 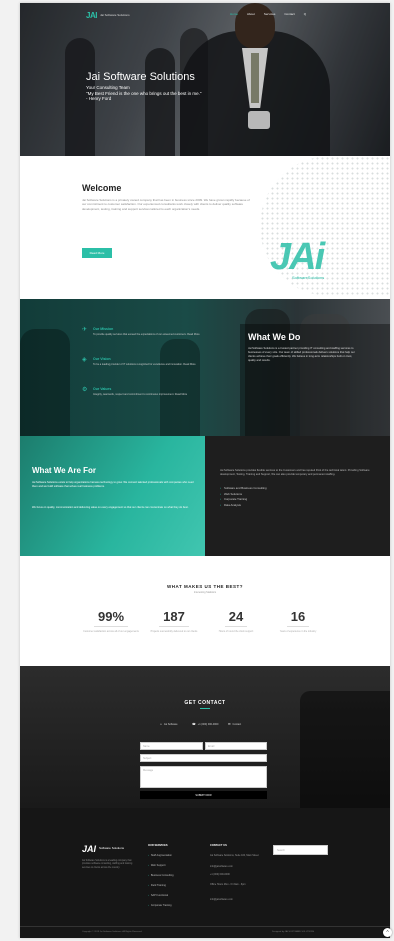 I want to click on mail-icon: ✉, so click(x=229, y=724).